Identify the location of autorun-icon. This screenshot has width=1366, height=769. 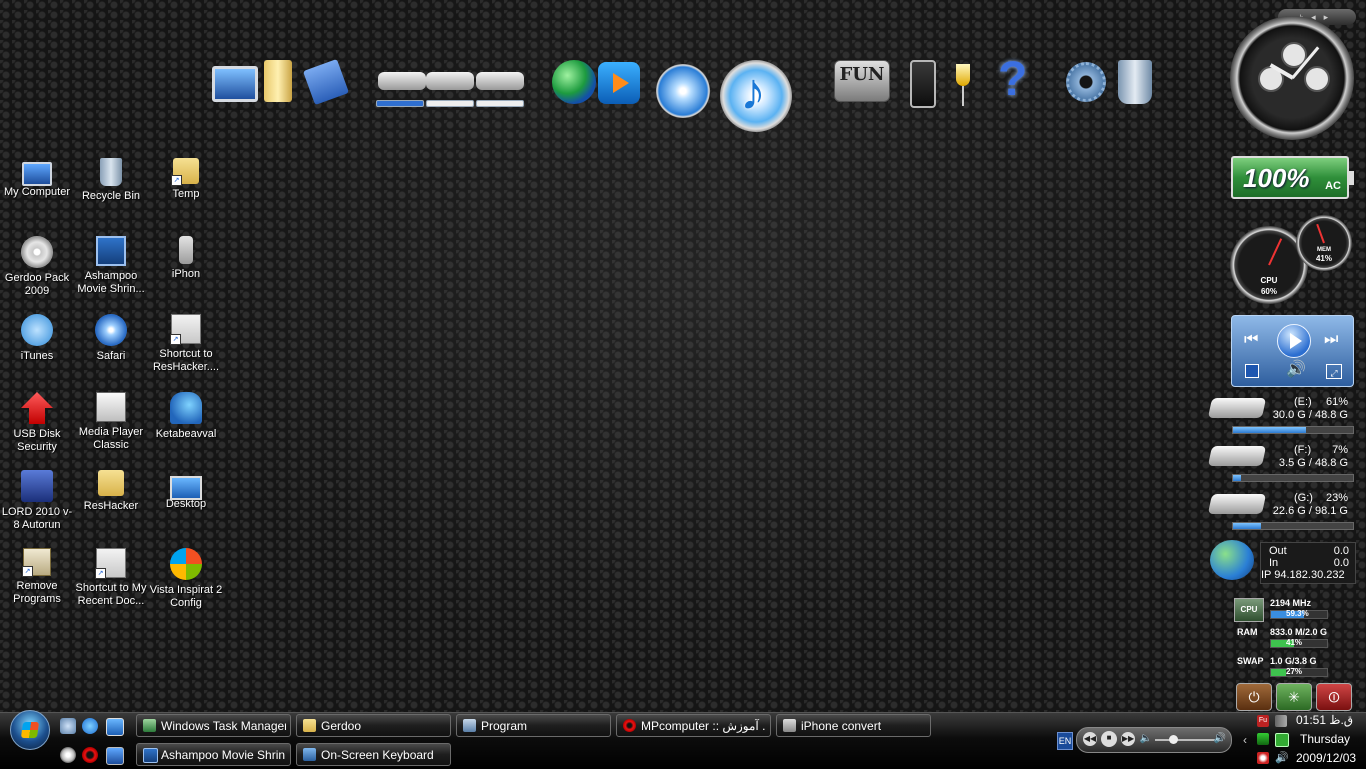
(37, 486).